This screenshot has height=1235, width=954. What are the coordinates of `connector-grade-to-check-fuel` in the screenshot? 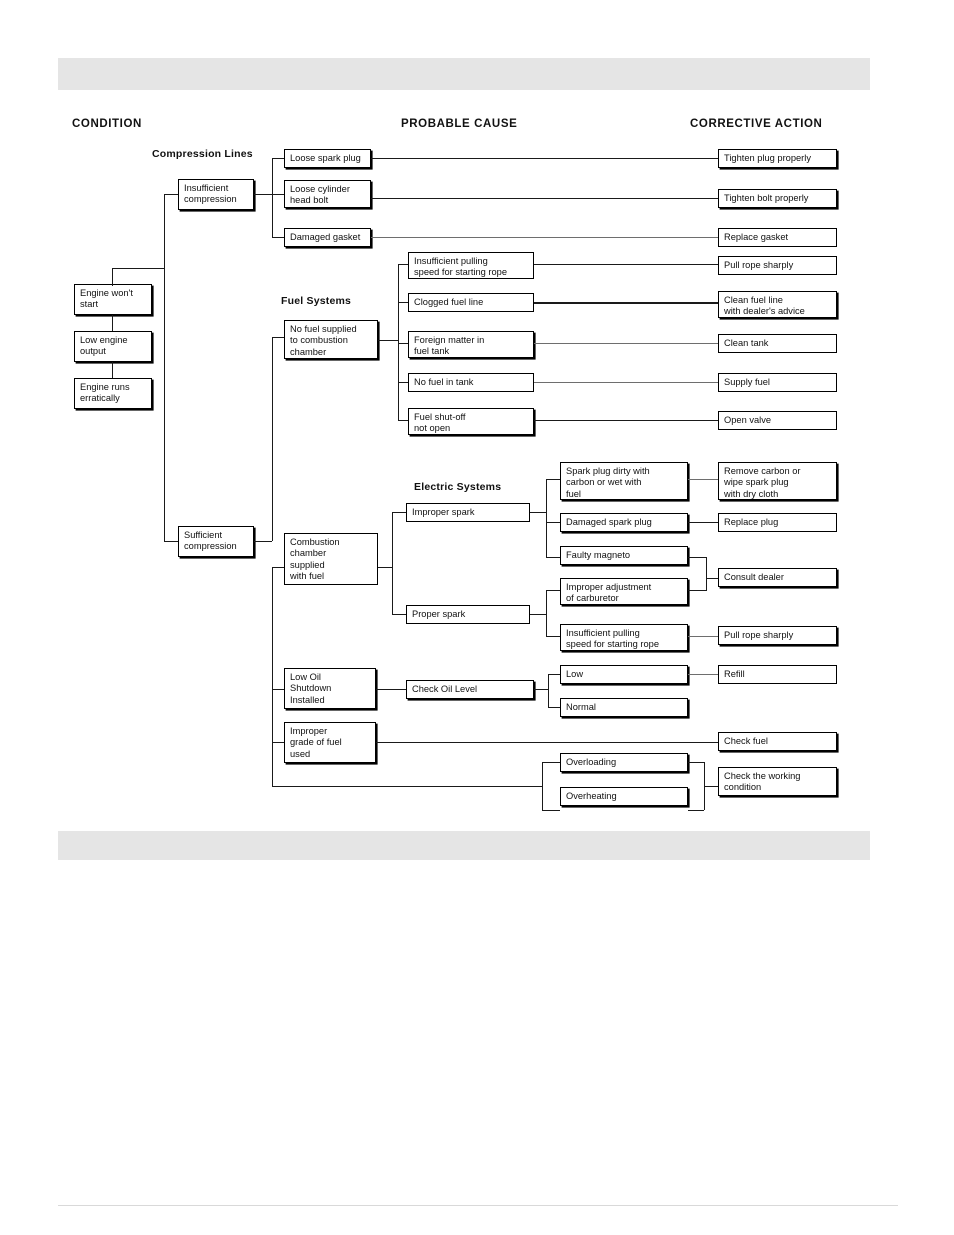 It's located at (547, 742).